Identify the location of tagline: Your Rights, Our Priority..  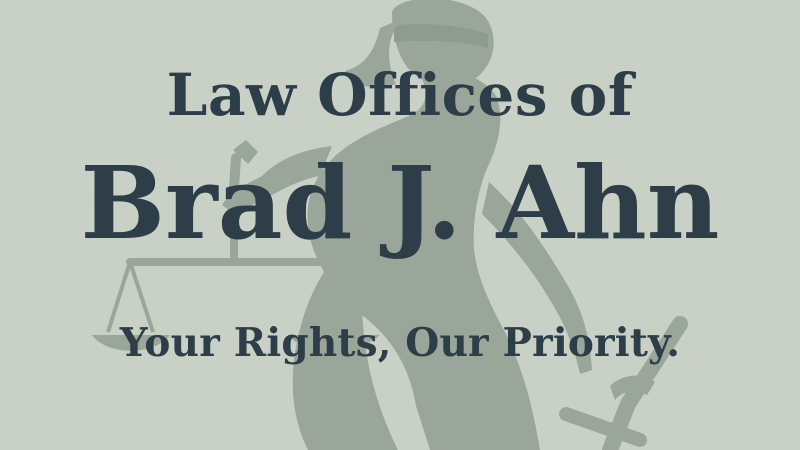
(400, 343).